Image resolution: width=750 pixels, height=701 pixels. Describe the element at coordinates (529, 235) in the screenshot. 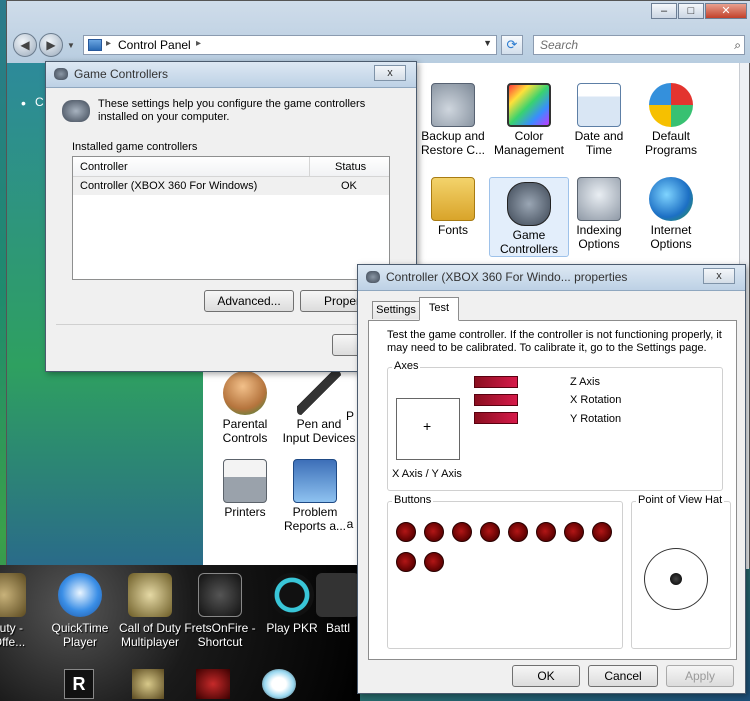

I see `item-label: Game` at that location.